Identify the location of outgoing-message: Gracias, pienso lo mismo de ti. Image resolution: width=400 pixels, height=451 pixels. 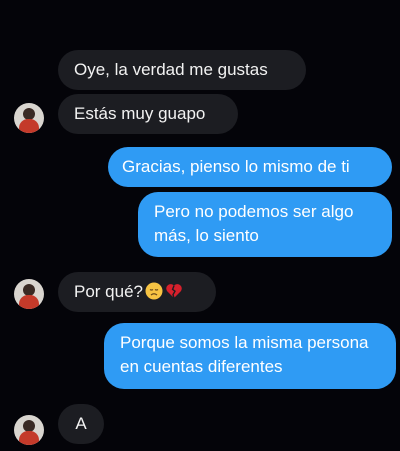
(250, 167).